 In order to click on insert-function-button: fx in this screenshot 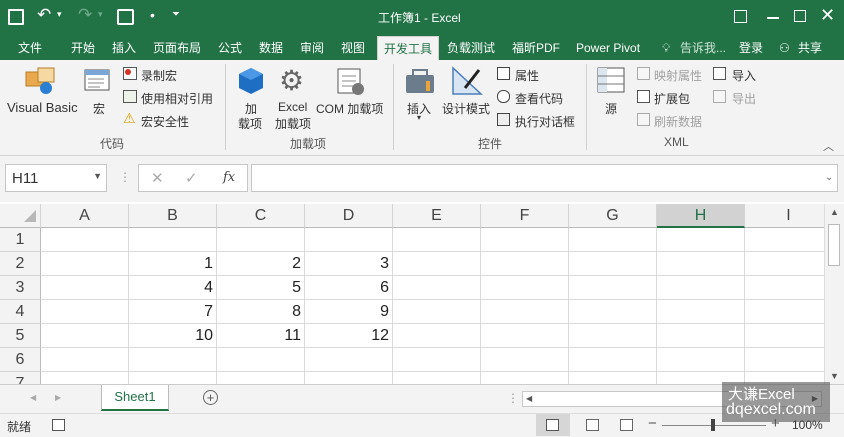, I will do `click(229, 177)`.